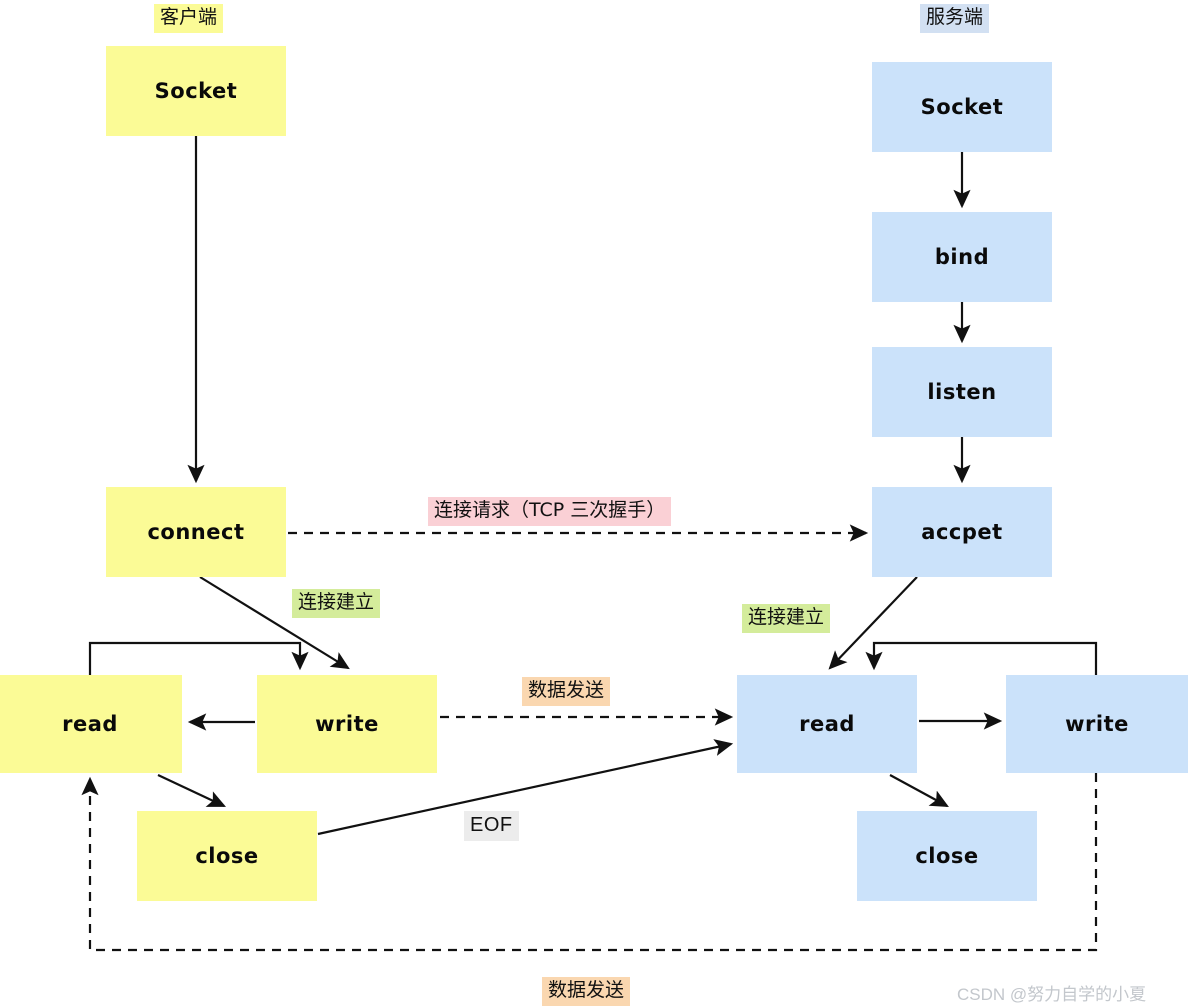 The width and height of the screenshot is (1188, 1007). I want to click on node-client-socket: Socket, so click(196, 91).